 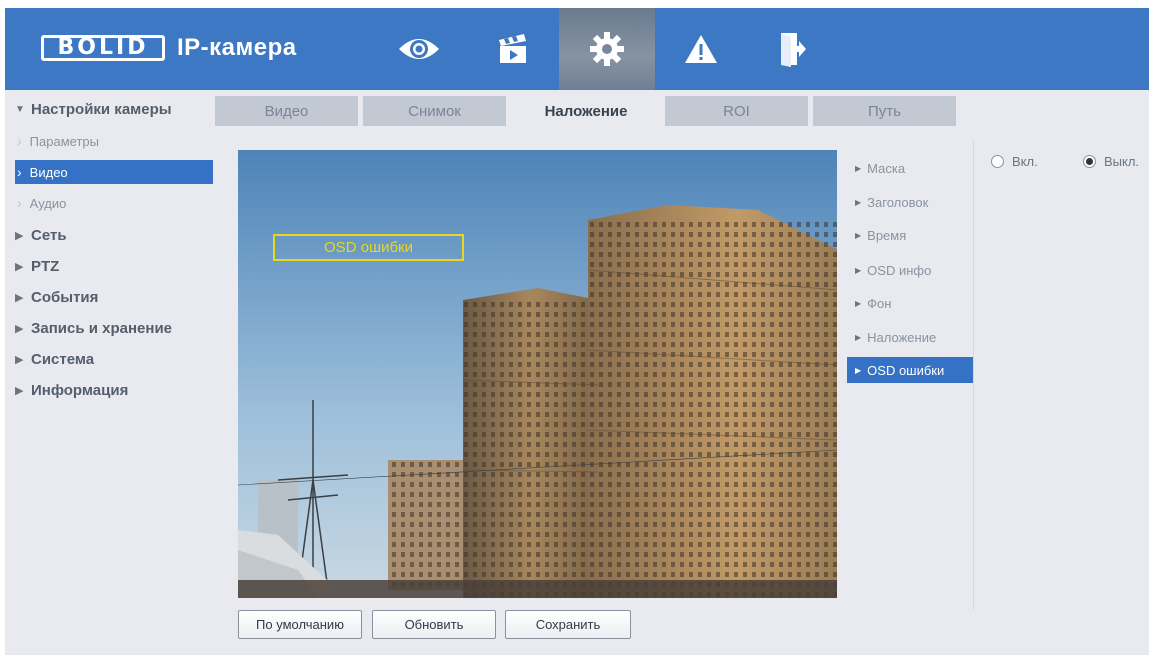 What do you see at coordinates (887, 235) in the screenshot?
I see `overlay-item-label: Время` at bounding box center [887, 235].